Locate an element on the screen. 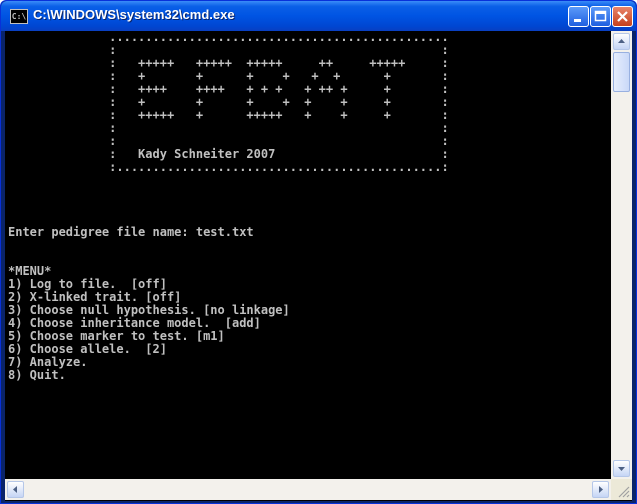 The width and height of the screenshot is (637, 504). arrow-left-icon is located at coordinates (15, 489).